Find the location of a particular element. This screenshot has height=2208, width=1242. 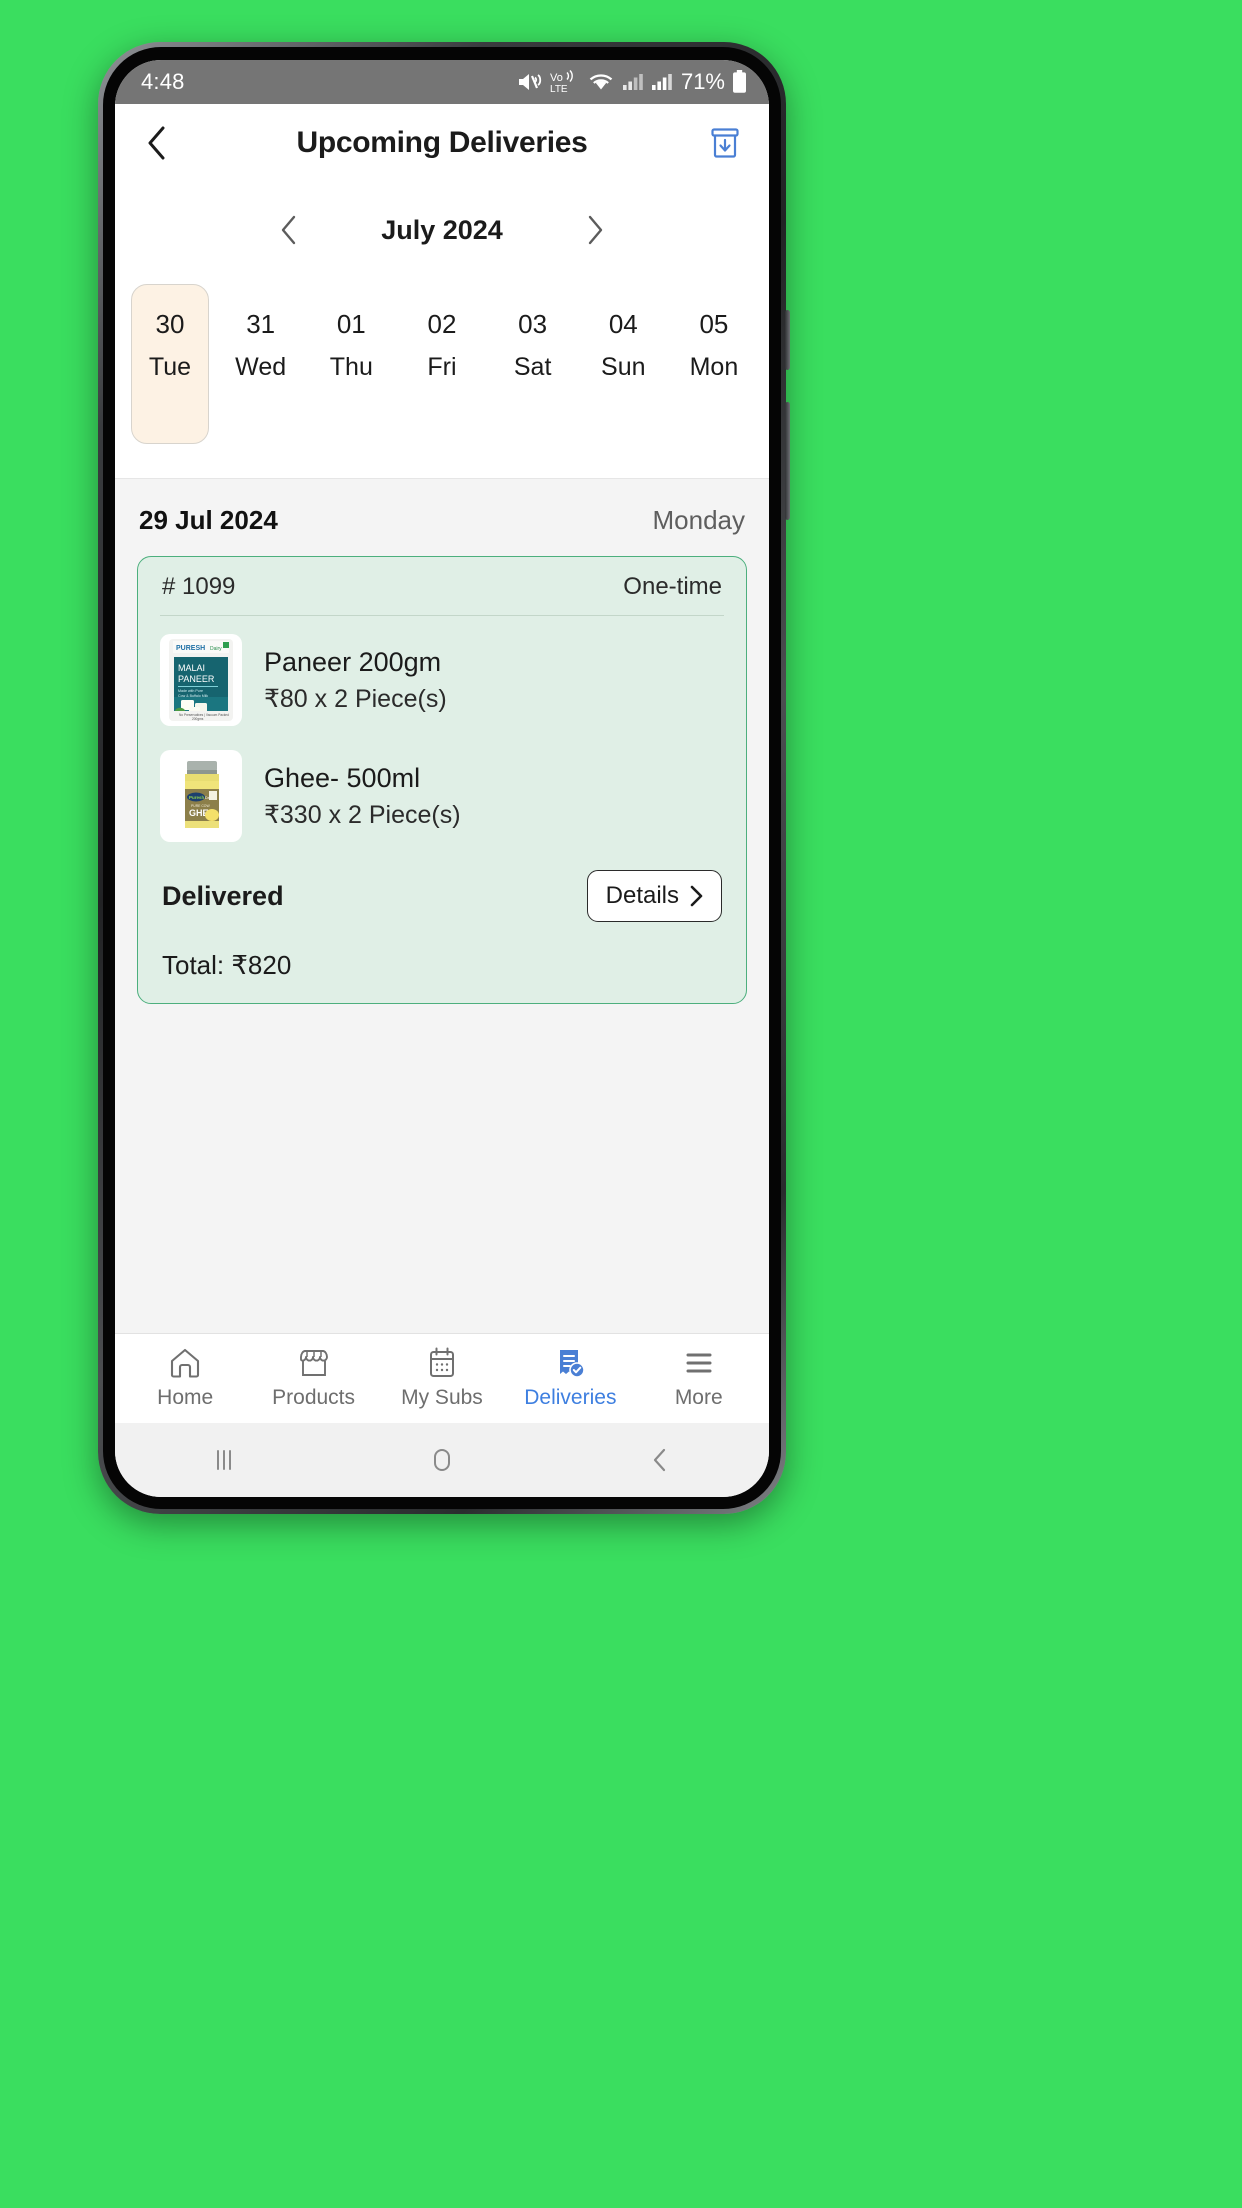

date-number: 31 is located at coordinates (261, 324).